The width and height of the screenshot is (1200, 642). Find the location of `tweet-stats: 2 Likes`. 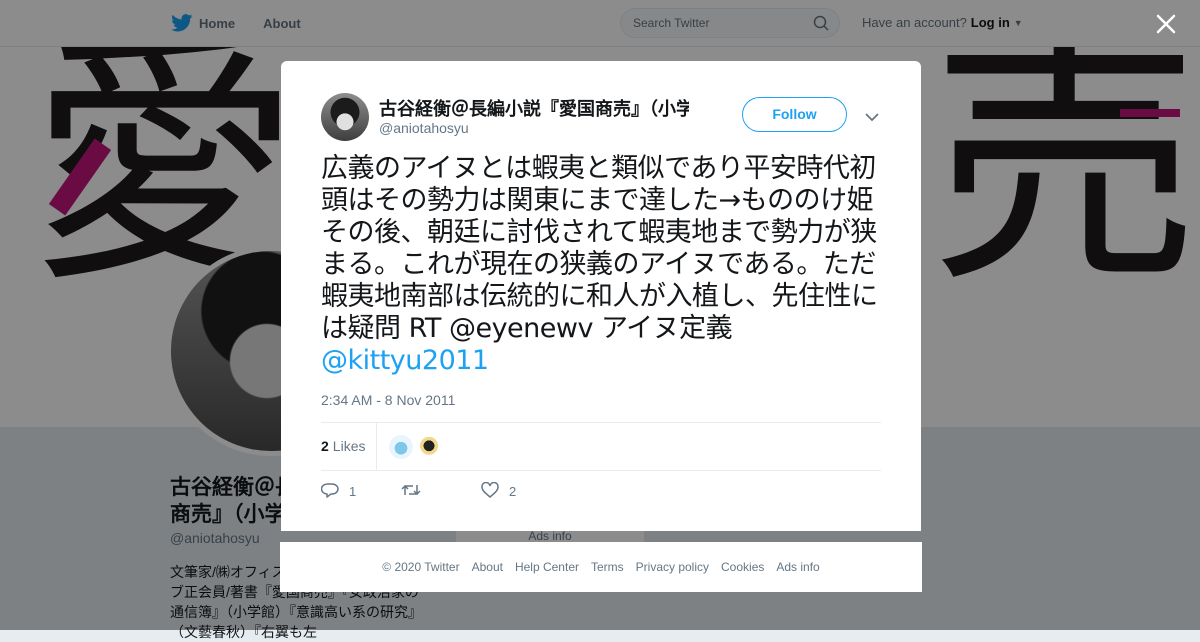

tweet-stats: 2 Likes is located at coordinates (601, 446).